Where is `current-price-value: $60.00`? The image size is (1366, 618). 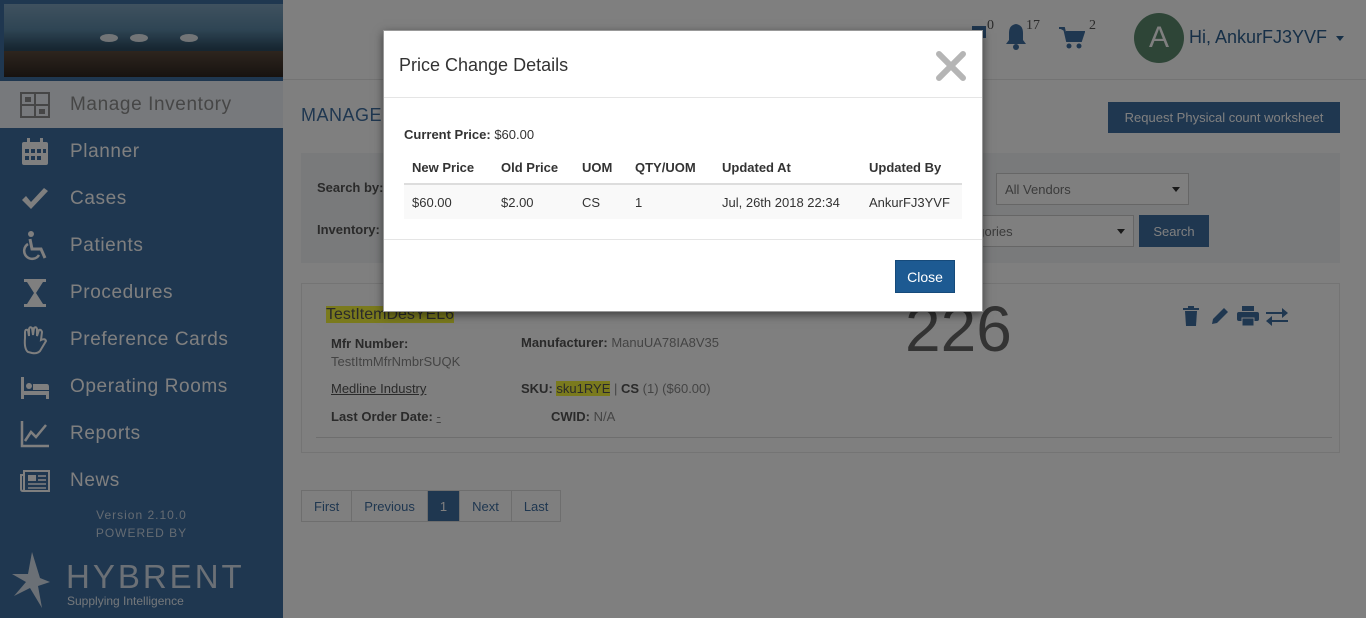 current-price-value: $60.00 is located at coordinates (514, 134).